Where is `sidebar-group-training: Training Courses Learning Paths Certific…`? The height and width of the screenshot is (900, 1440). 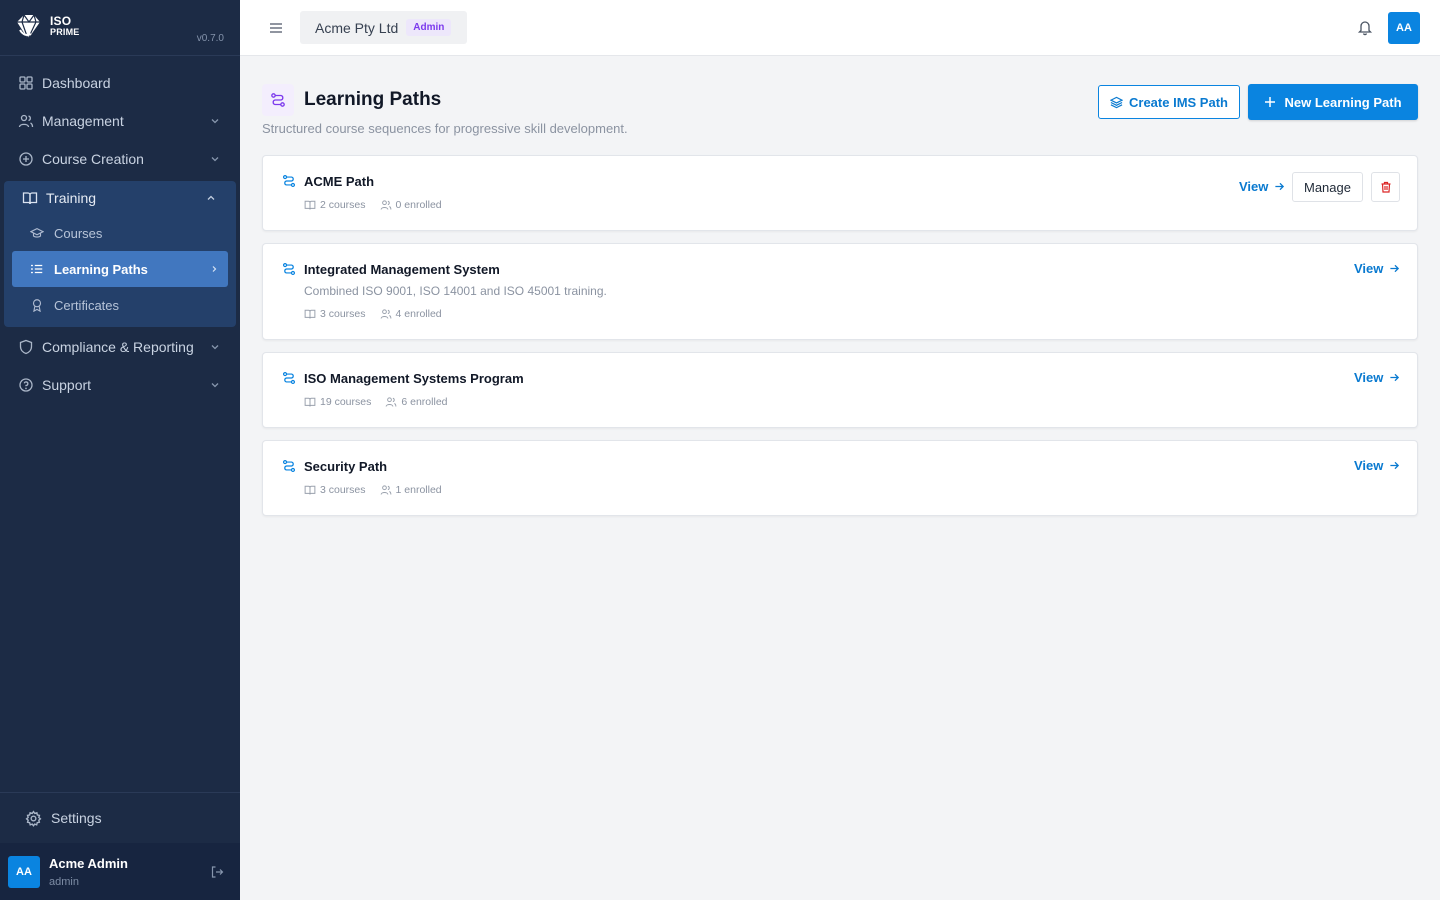
sidebar-group-training: Training Courses Learning Paths Certific… is located at coordinates (120, 254).